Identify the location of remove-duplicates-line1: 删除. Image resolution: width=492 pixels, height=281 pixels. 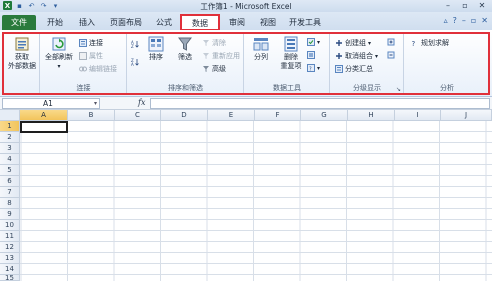
(291, 57).